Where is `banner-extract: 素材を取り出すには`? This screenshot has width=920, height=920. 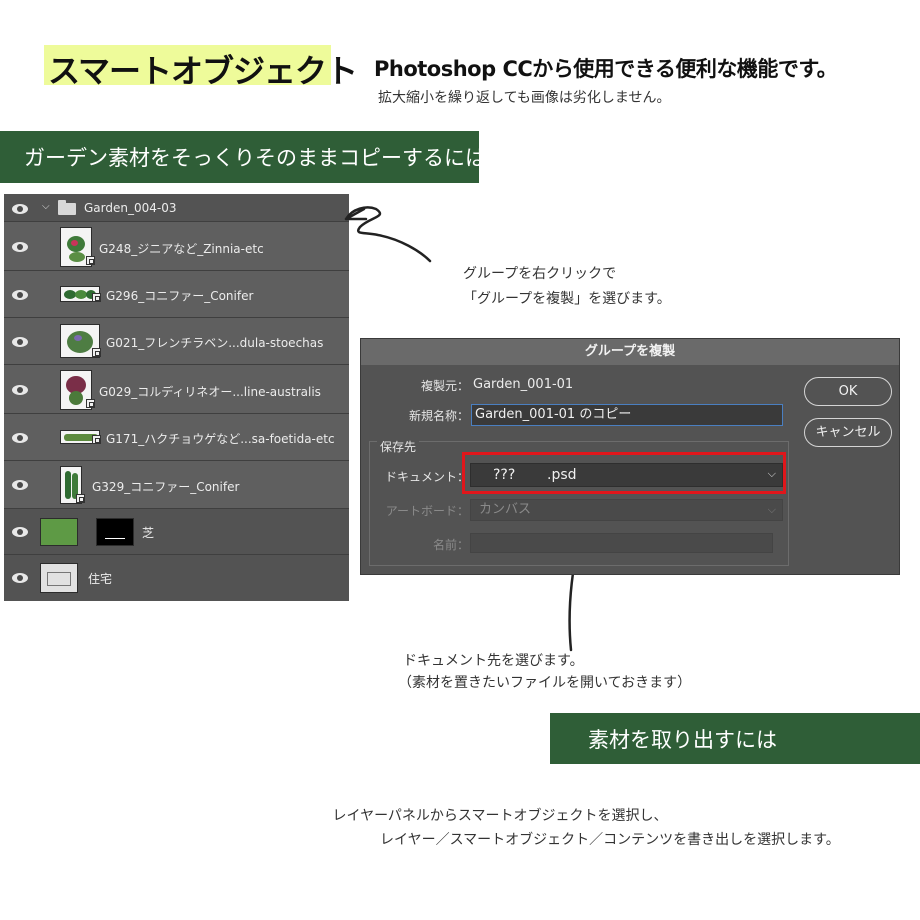
banner-extract: 素材を取り出すには is located at coordinates (735, 738).